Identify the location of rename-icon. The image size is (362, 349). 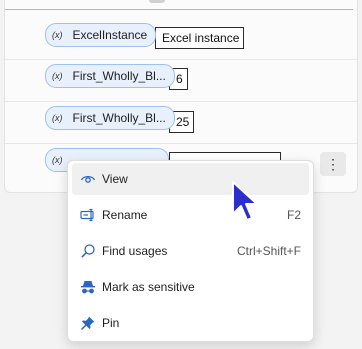
(88, 215).